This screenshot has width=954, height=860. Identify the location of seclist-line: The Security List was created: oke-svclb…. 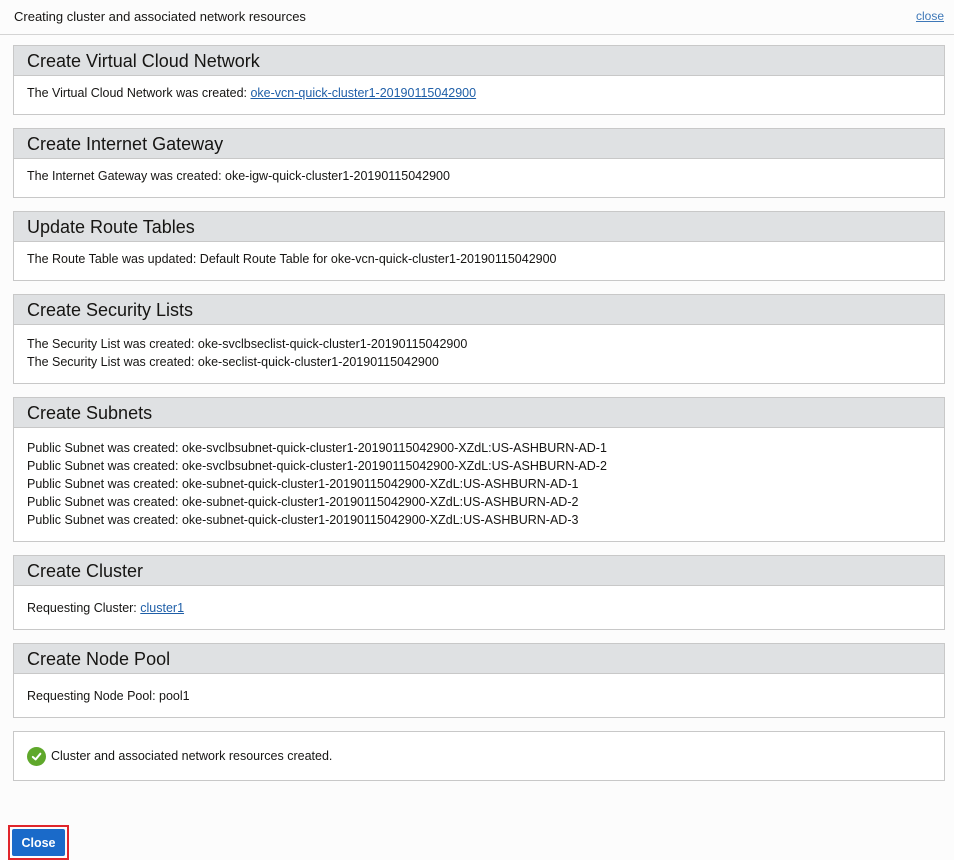
(247, 344).